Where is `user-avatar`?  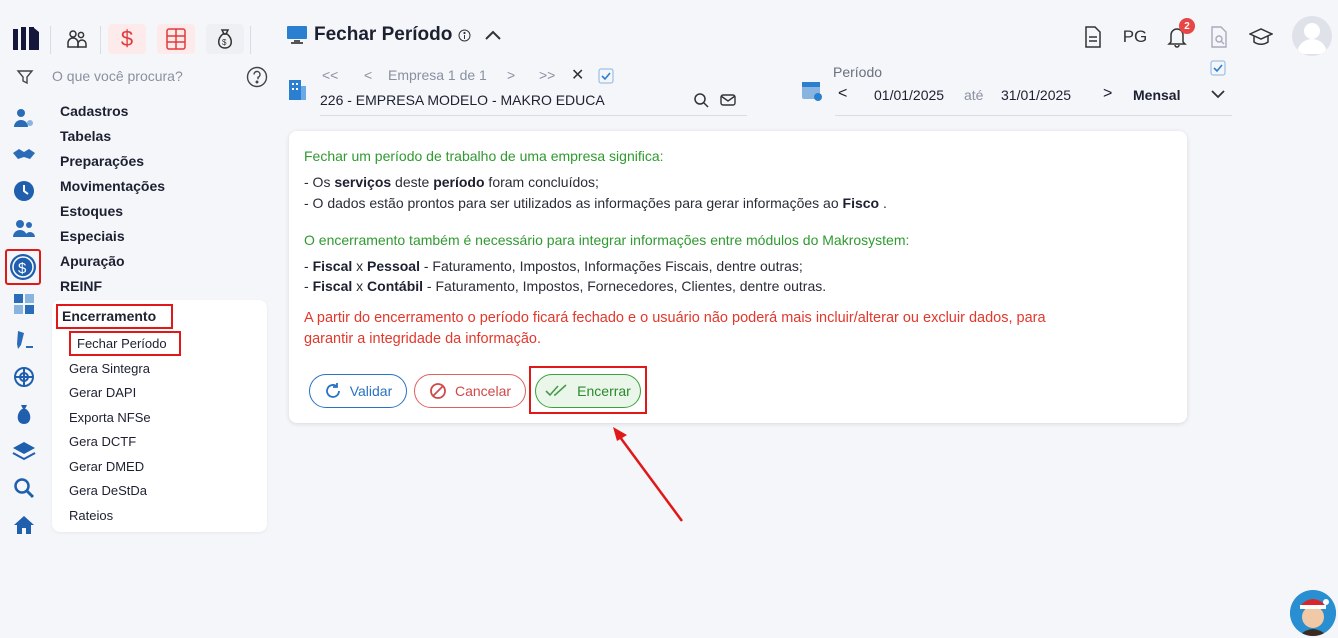 user-avatar is located at coordinates (1312, 36).